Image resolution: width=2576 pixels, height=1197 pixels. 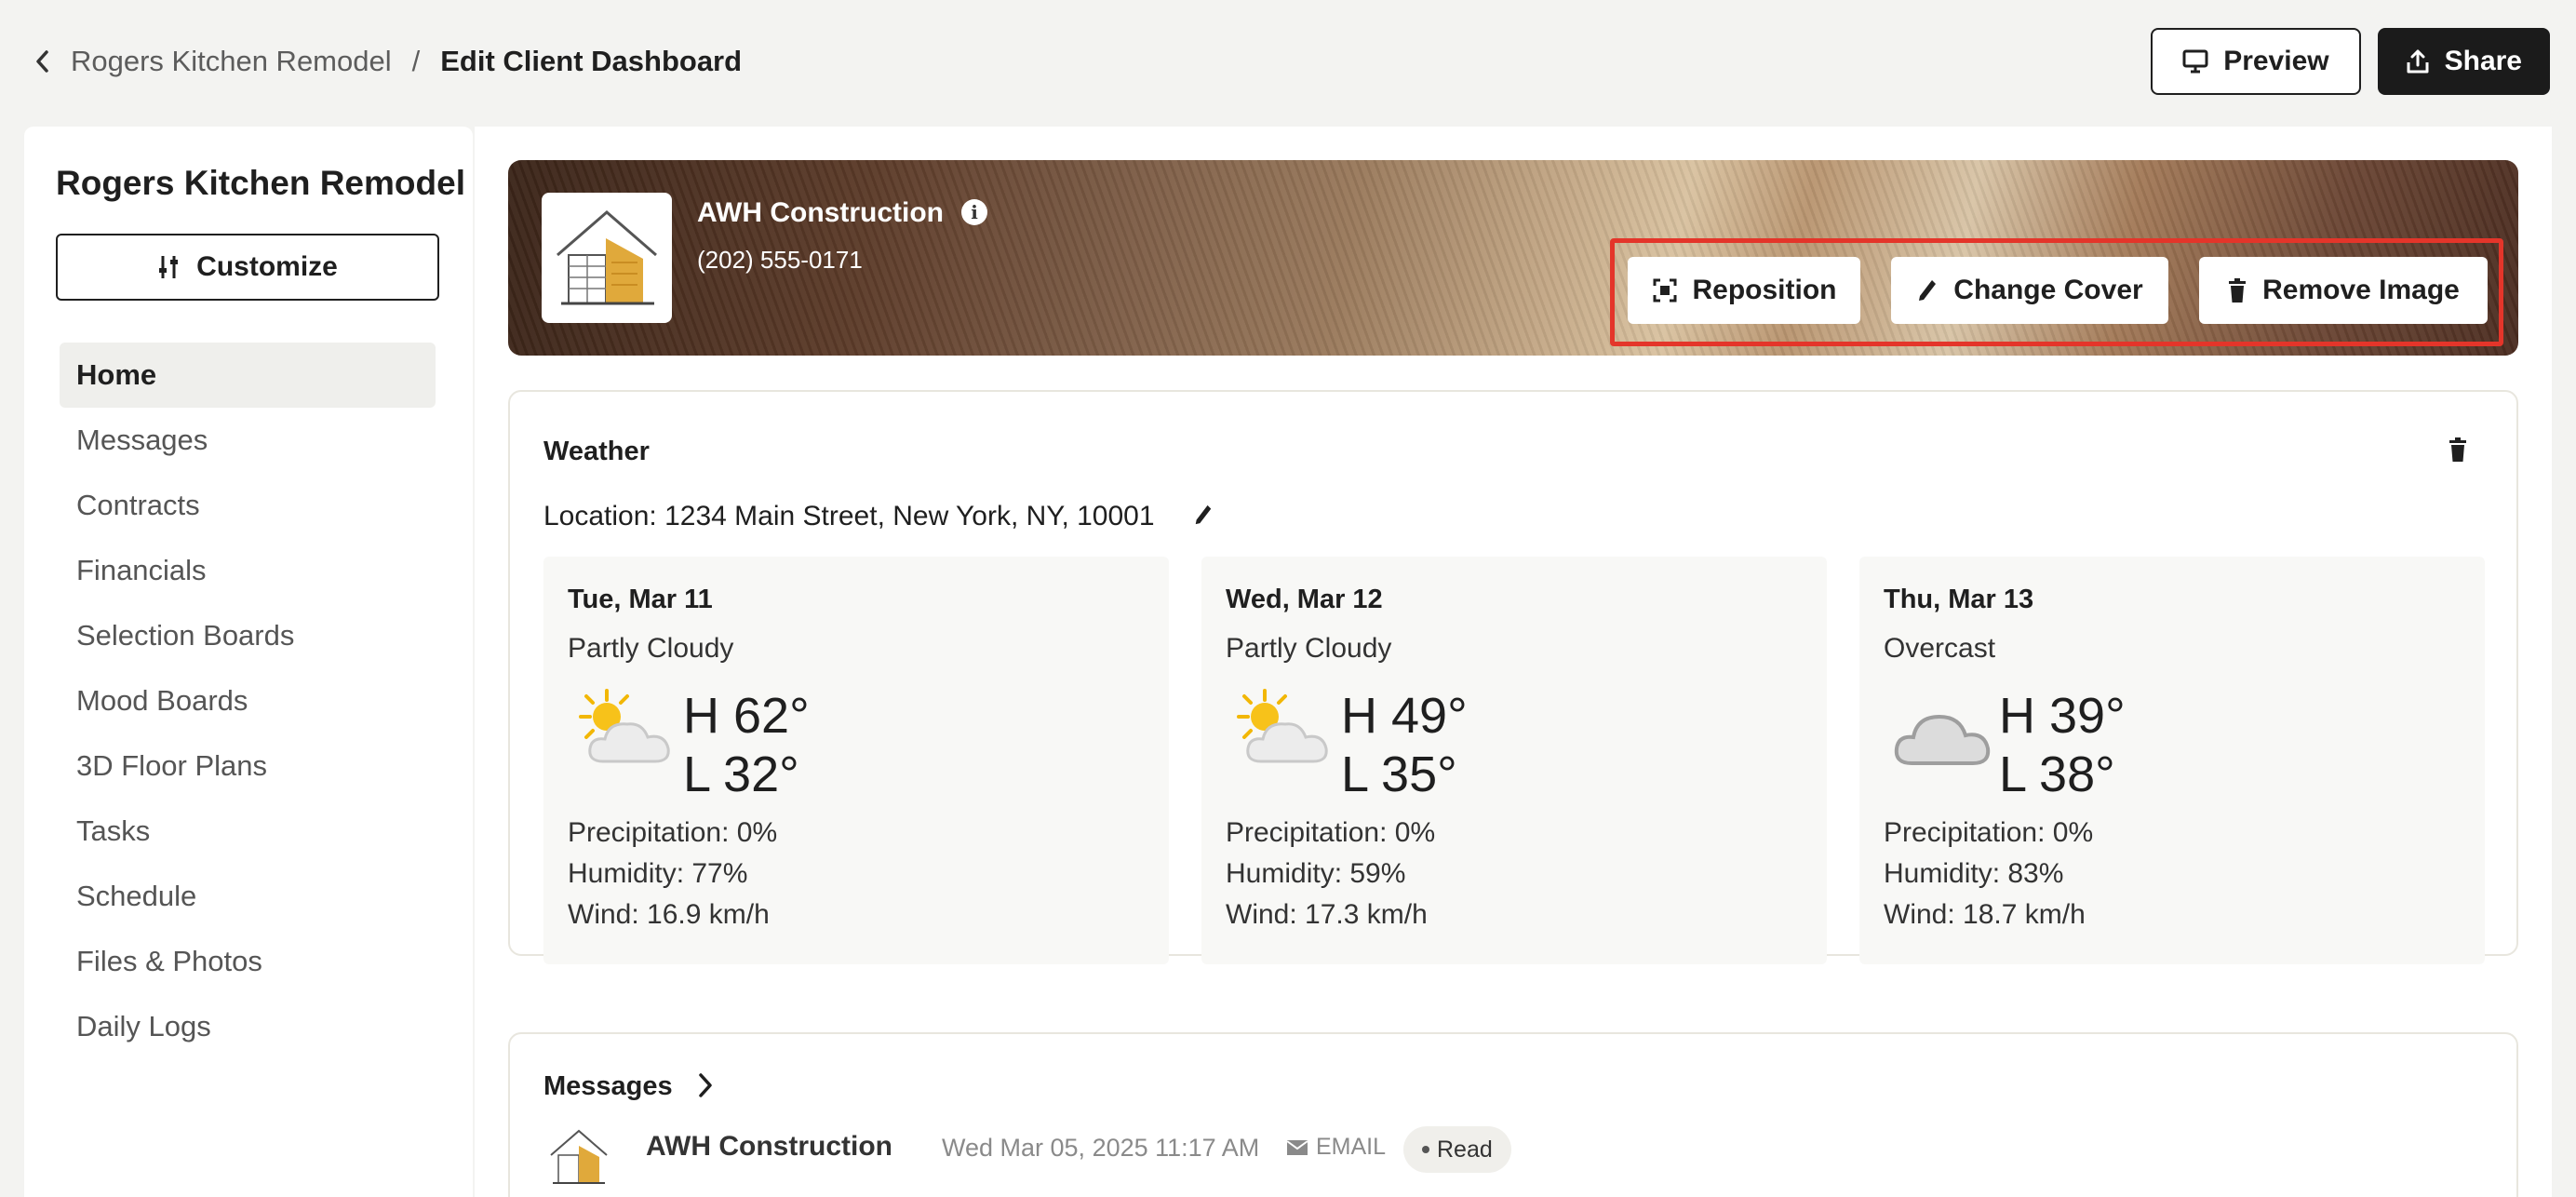 What do you see at coordinates (596, 451) in the screenshot?
I see `weather-title: Weather` at bounding box center [596, 451].